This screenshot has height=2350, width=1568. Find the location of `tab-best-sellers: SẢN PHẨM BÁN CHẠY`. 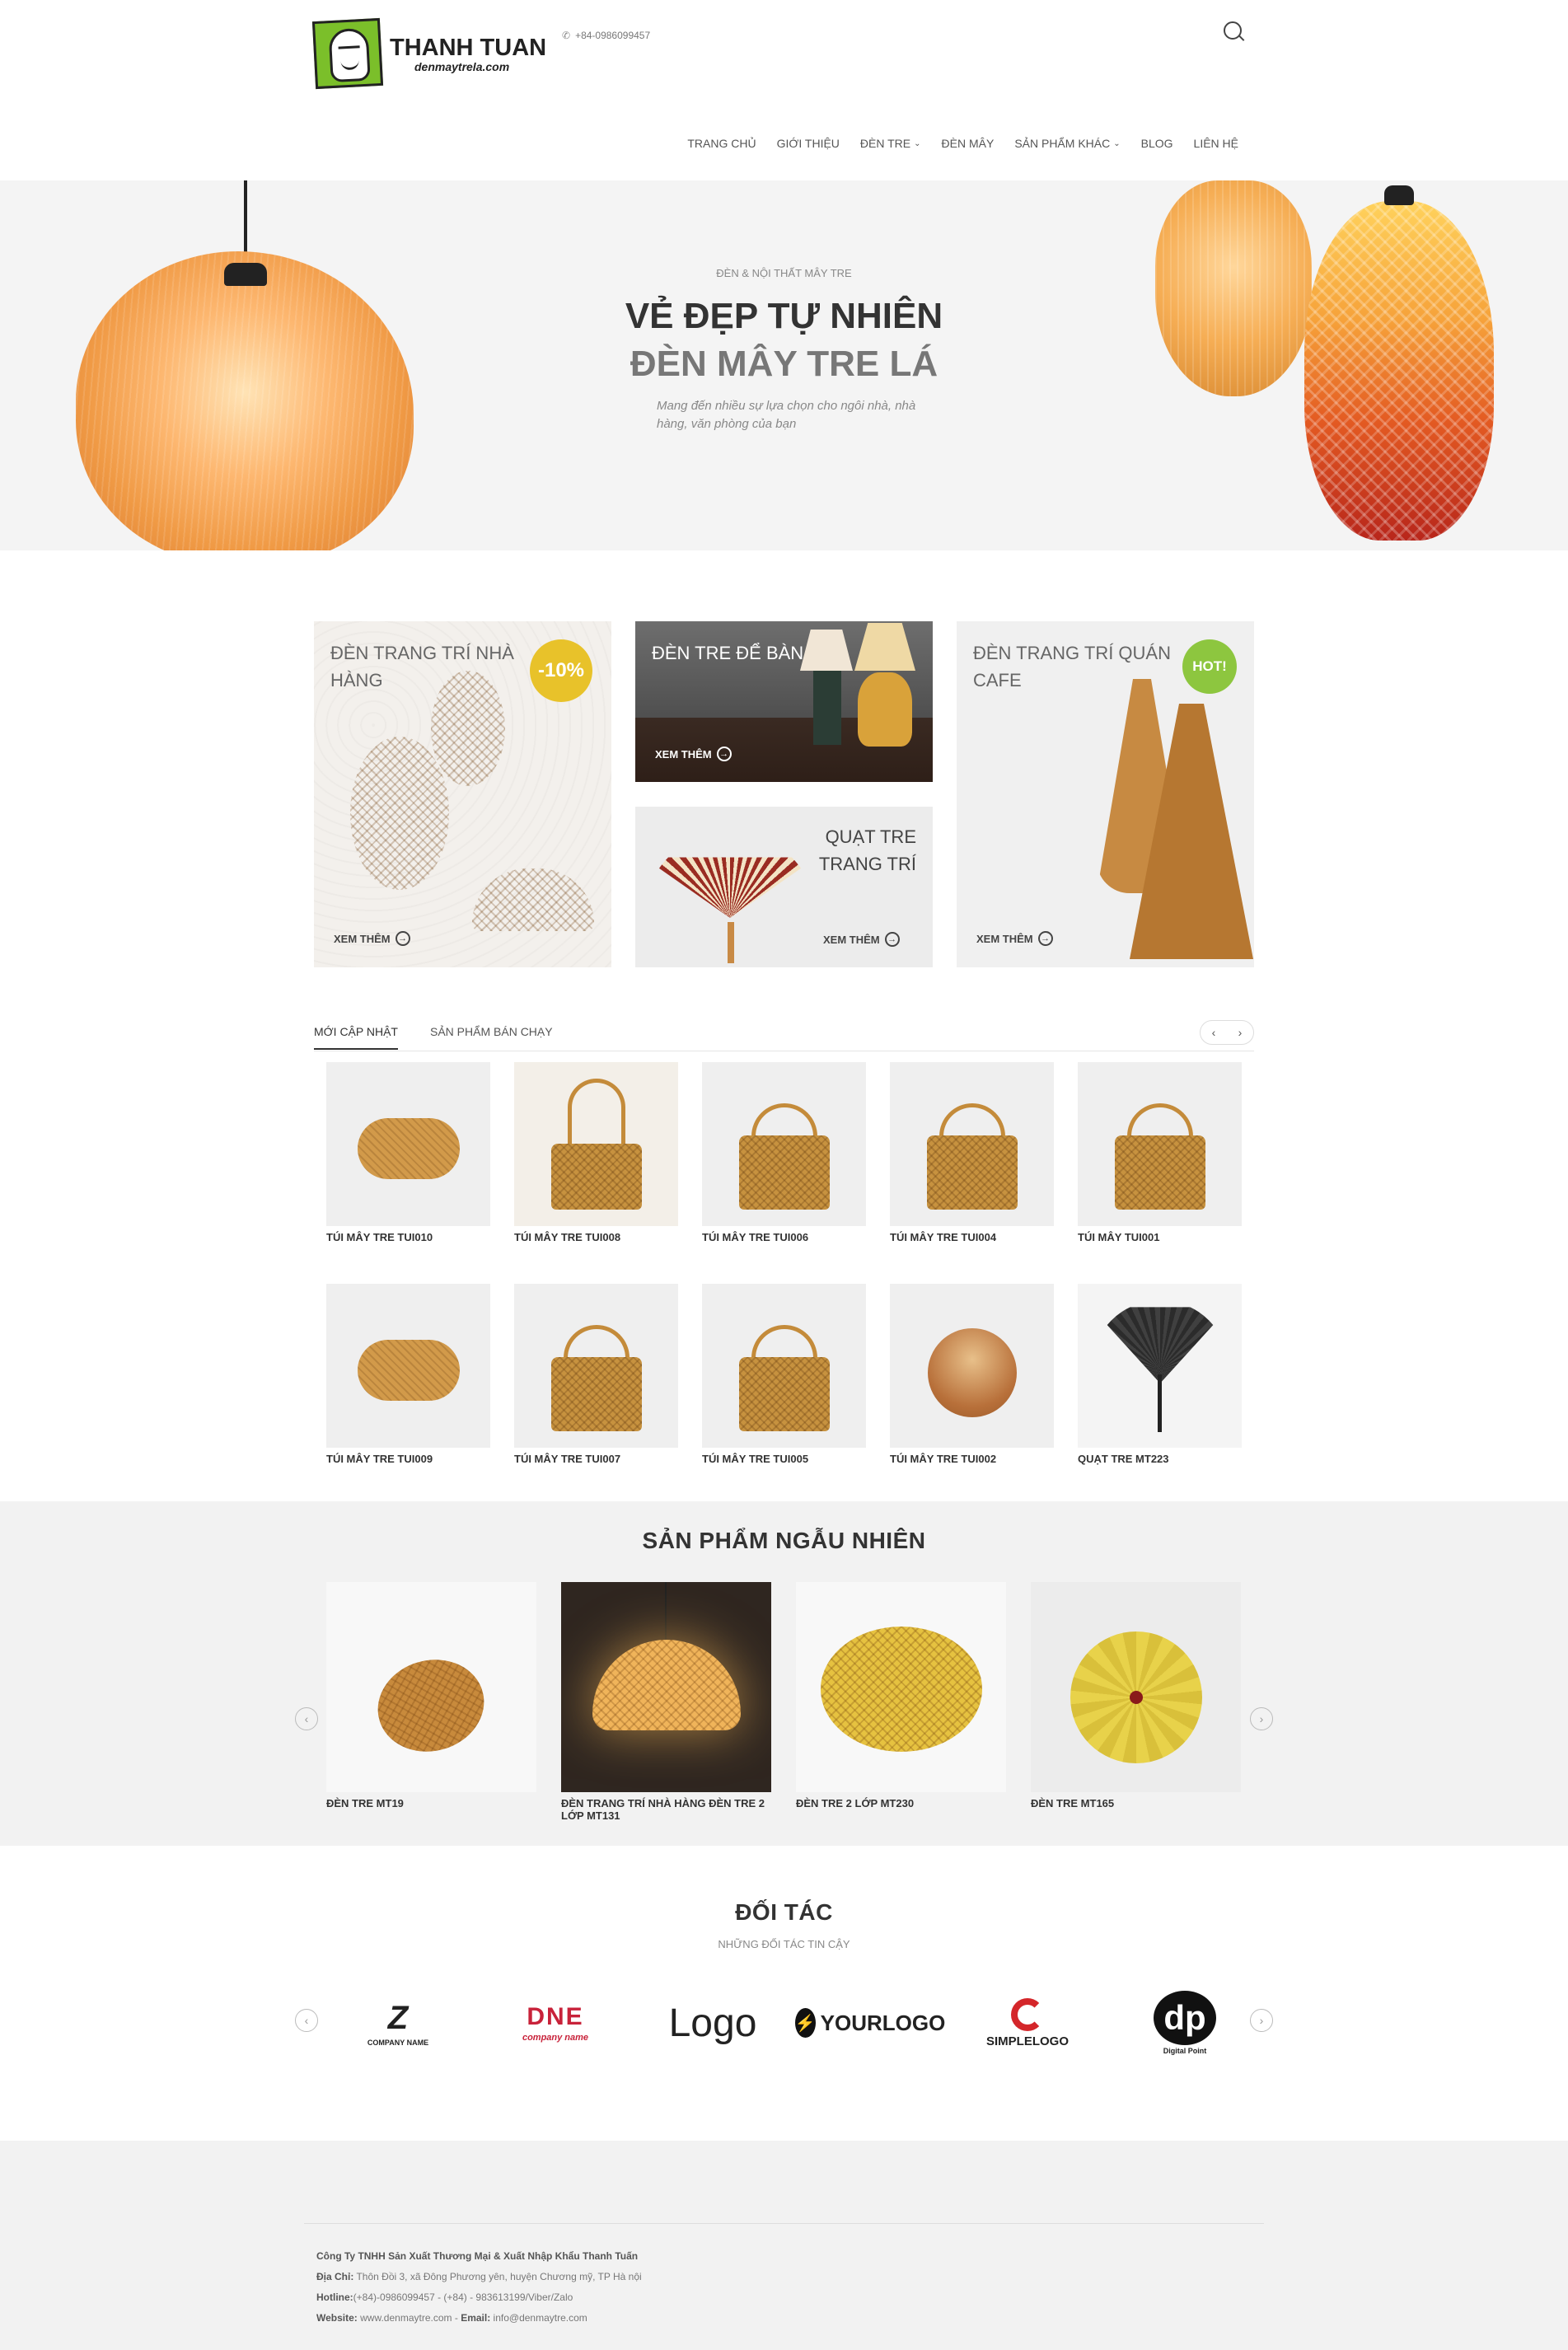

tab-best-sellers: SẢN PHẨM BÁN CHẠY is located at coordinates (491, 1036).